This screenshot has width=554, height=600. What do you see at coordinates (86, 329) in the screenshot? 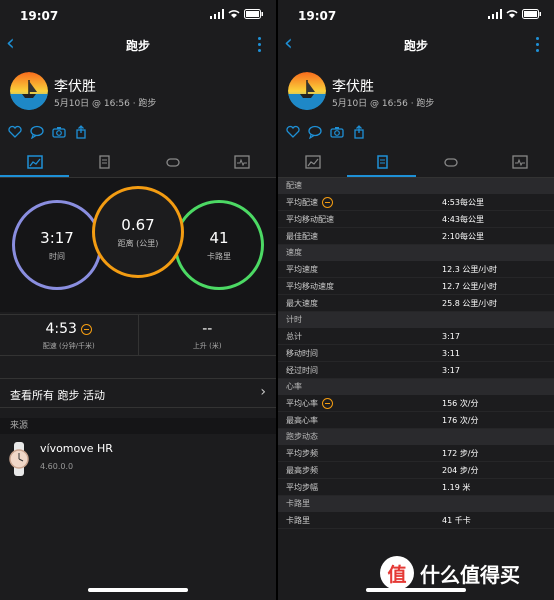
I see `pace-gauge-icon` at bounding box center [86, 329].